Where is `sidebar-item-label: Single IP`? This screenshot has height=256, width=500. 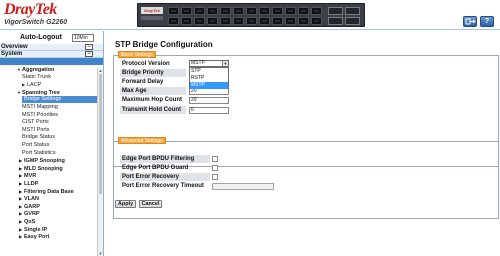
sidebar-item-label: Single IP is located at coordinates (36, 229).